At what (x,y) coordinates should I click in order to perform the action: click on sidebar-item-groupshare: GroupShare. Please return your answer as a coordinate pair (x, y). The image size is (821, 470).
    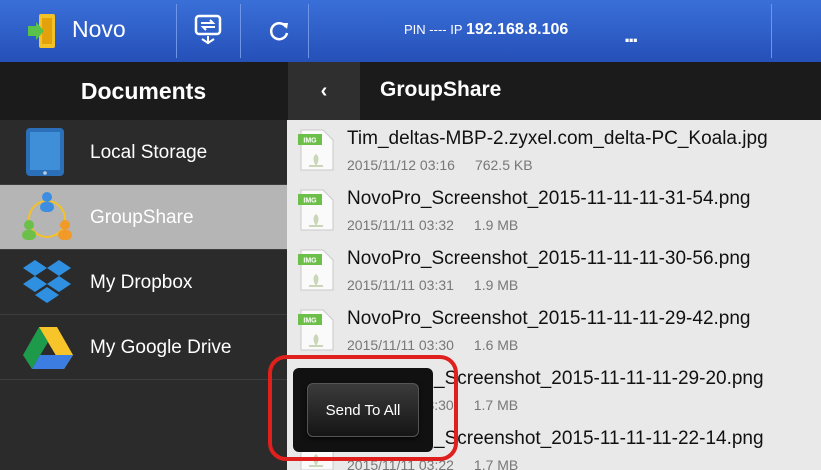
    Looking at the image, I should click on (143, 217).